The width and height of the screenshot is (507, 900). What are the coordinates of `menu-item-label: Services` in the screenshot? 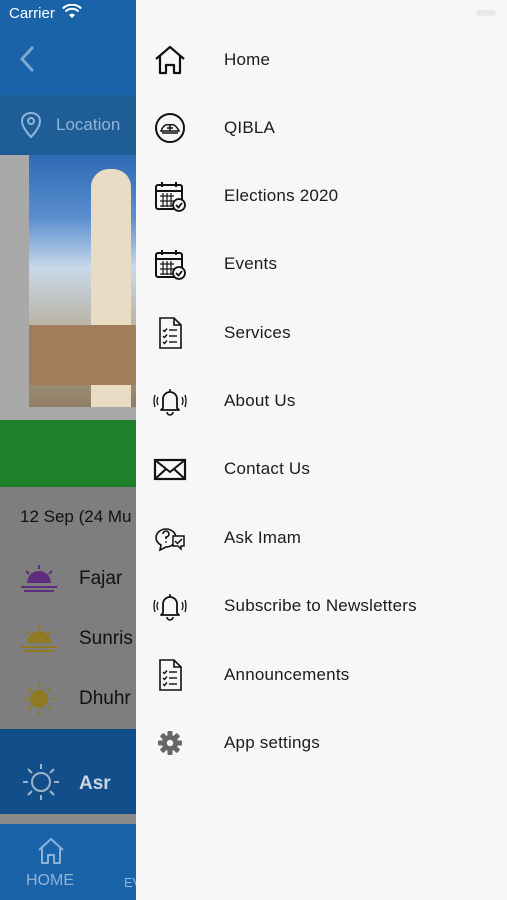 It's located at (257, 332).